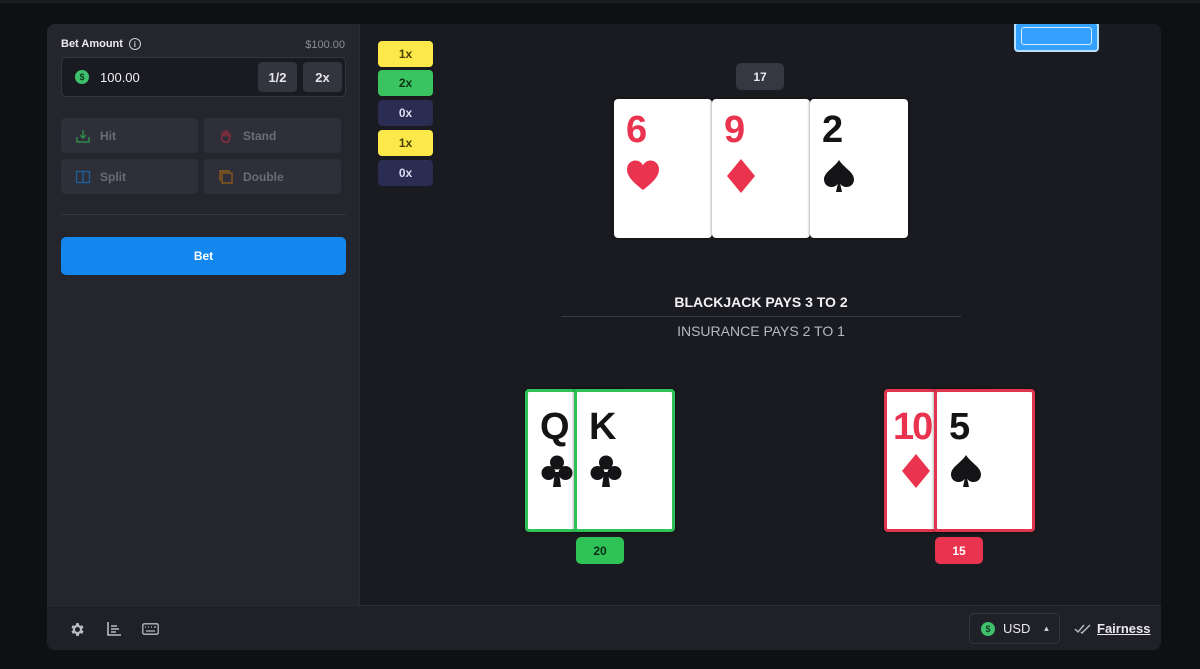 This screenshot has width=1200, height=669. Describe the element at coordinates (203, 77) in the screenshot. I see `bet-amount-input: $ 100.00 1/2 2x` at that location.